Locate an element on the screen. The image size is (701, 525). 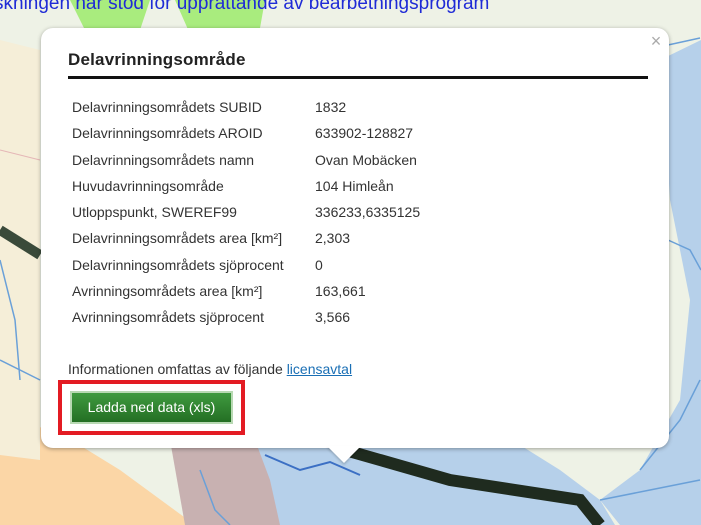
download-highlight: Ladda ned data (xls) is located at coordinates (151, 407).